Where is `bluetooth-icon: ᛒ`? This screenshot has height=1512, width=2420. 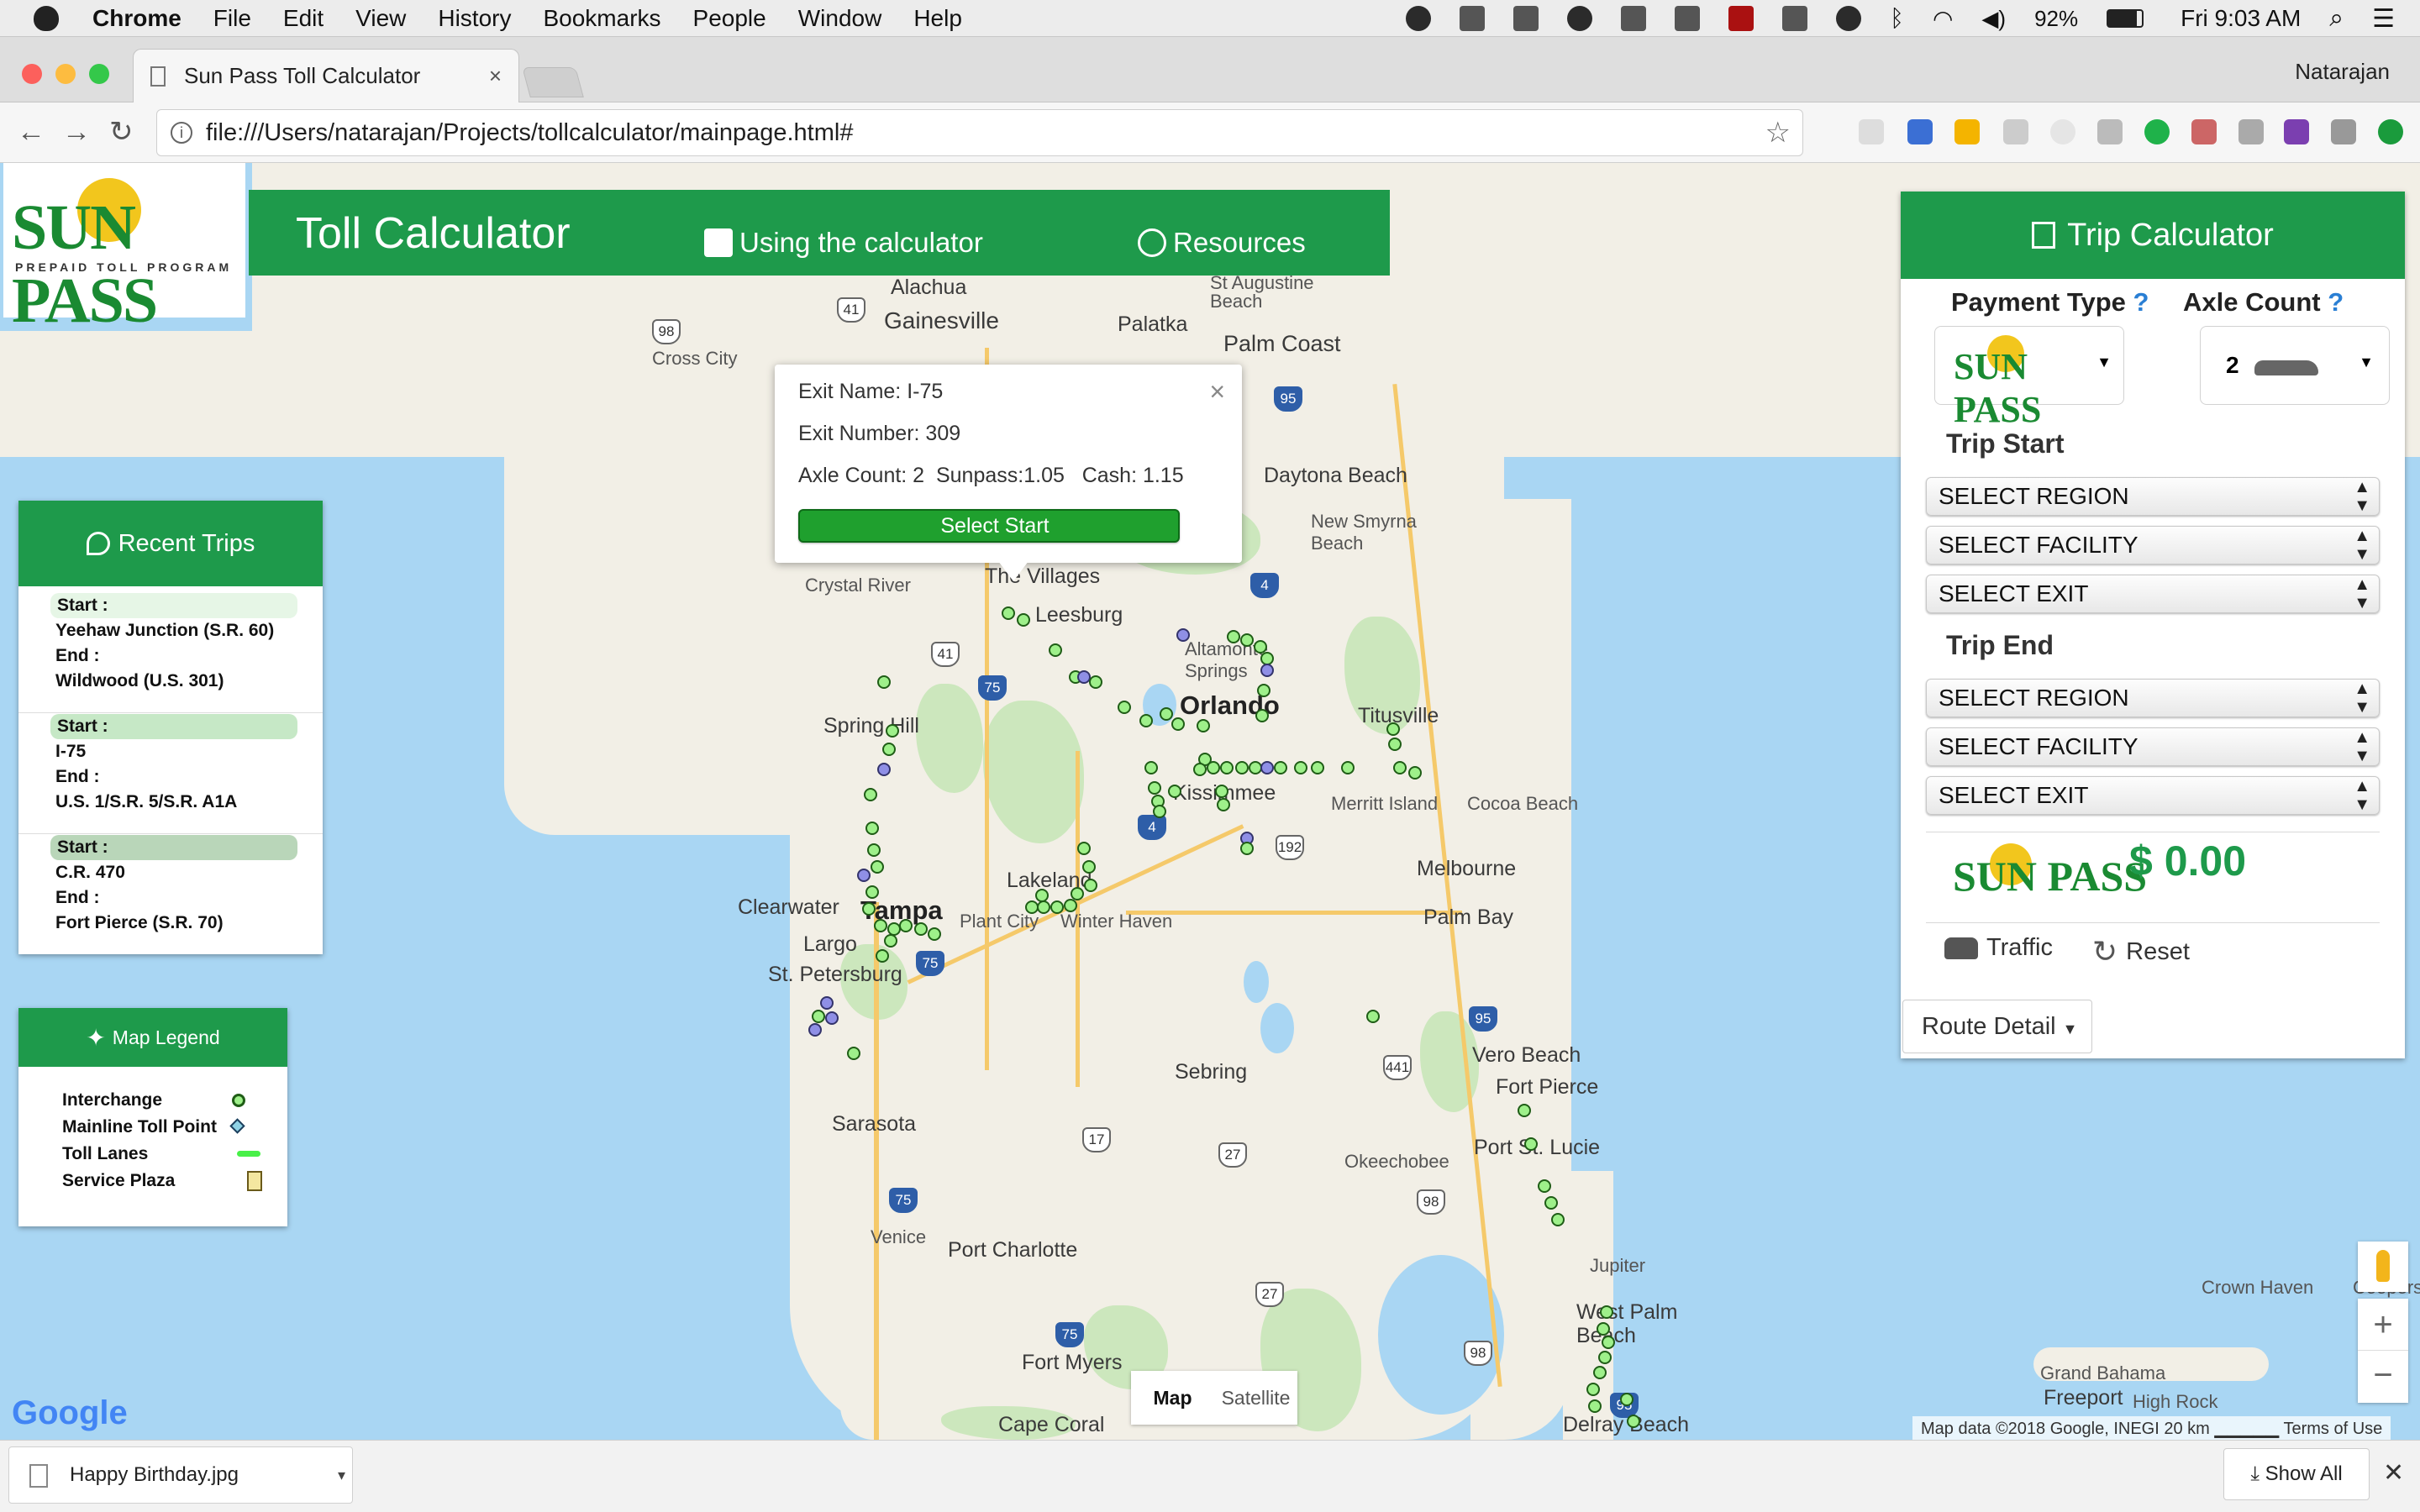 bluetooth-icon: ᛒ is located at coordinates (1897, 18).